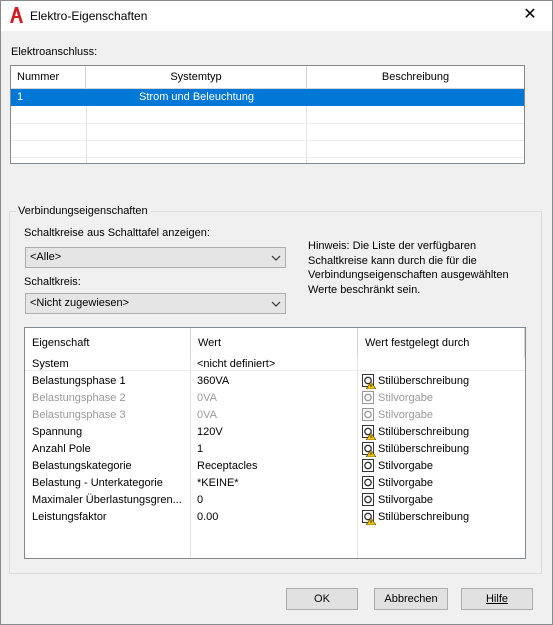 This screenshot has width=553, height=625. I want to click on property-name: Belastung - Unterkategorie, so click(97, 483).